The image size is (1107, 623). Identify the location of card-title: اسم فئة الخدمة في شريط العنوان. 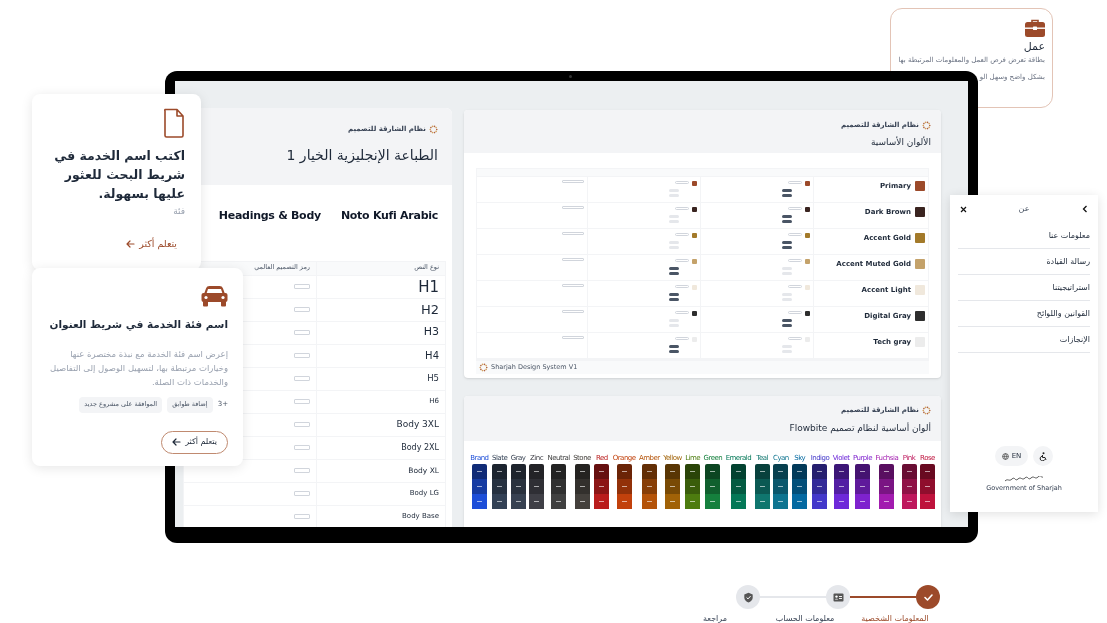
(138, 325).